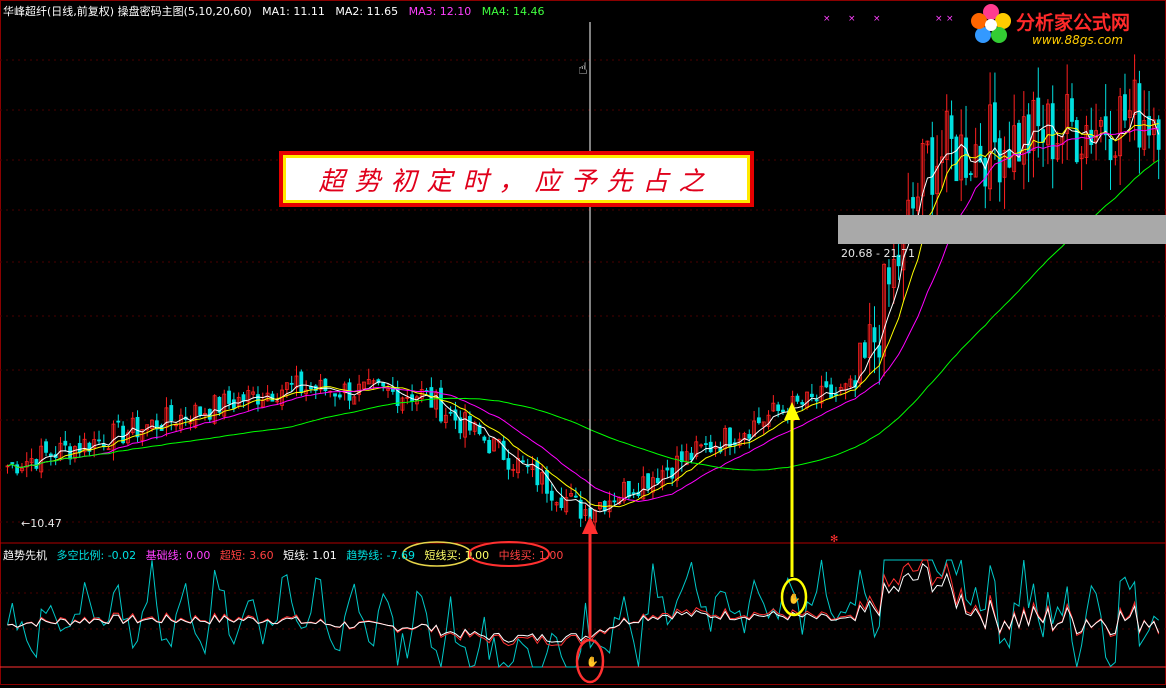 The height and width of the screenshot is (688, 1166). Describe the element at coordinates (513, 11) in the screenshot. I see `ma4-label: MA4: 14.46` at that location.